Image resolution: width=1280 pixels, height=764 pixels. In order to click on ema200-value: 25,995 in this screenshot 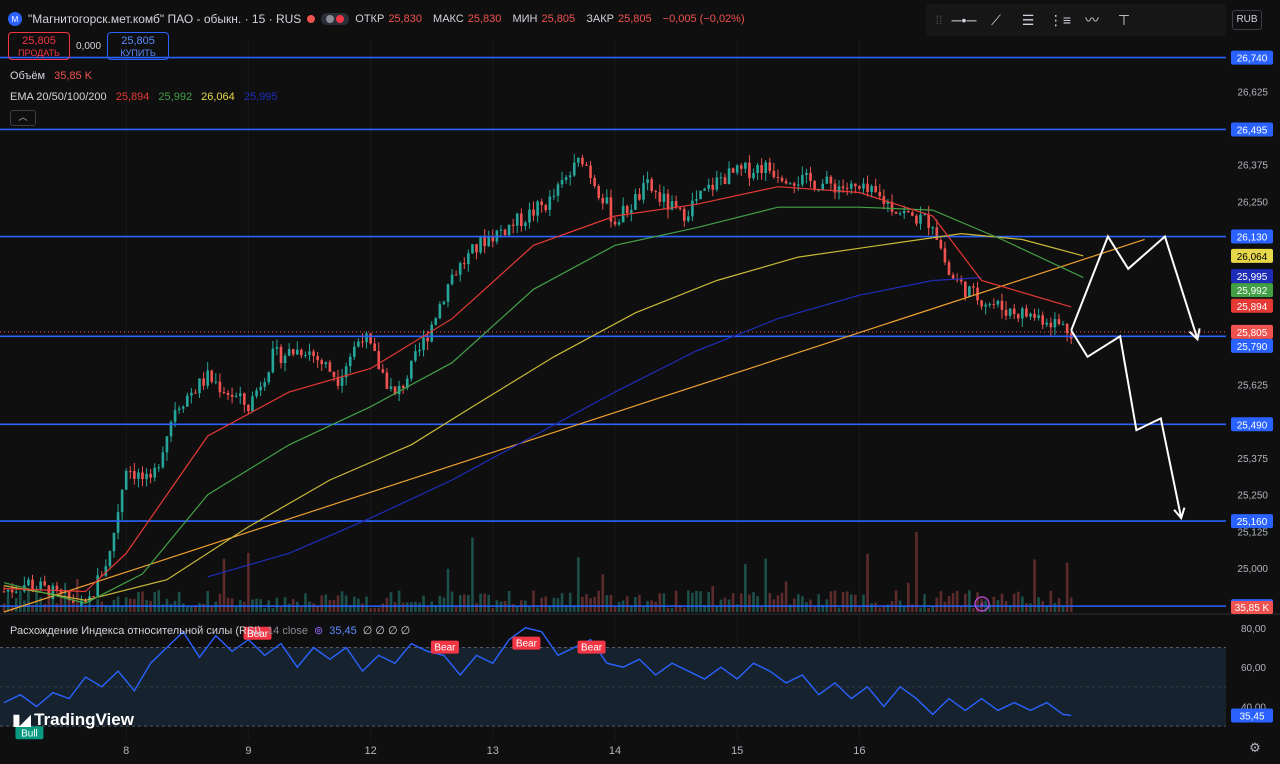, I will do `click(260, 97)`.